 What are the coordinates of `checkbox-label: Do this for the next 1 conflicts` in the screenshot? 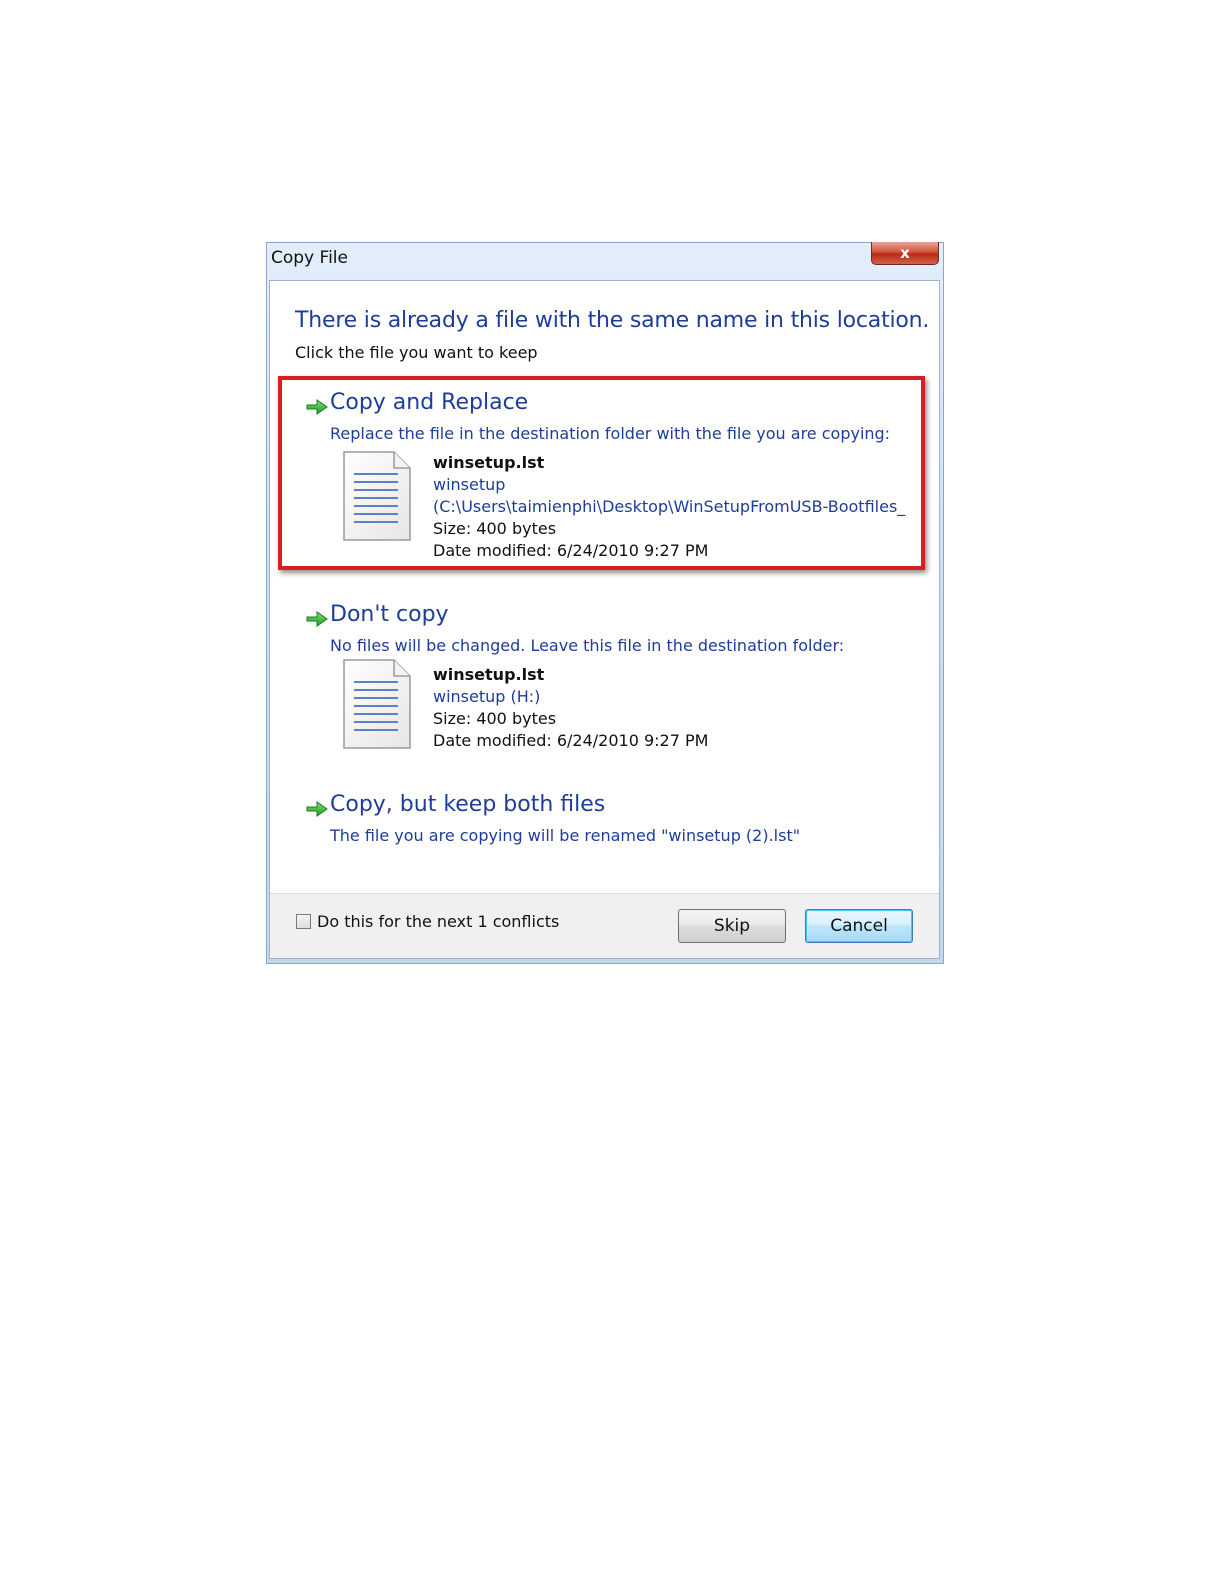 It's located at (438, 921).